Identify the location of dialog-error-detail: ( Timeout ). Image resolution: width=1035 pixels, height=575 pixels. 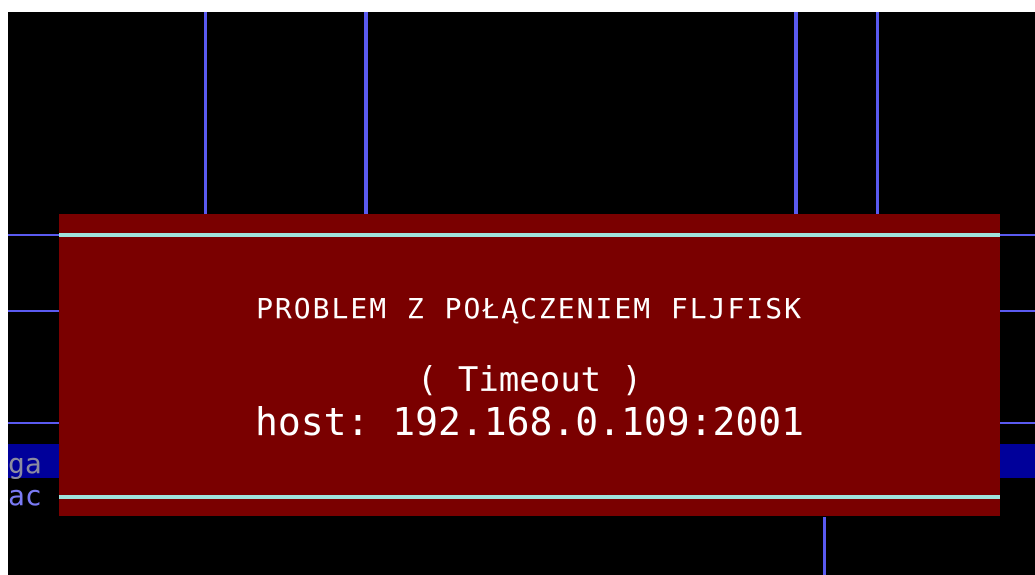
(529, 380).